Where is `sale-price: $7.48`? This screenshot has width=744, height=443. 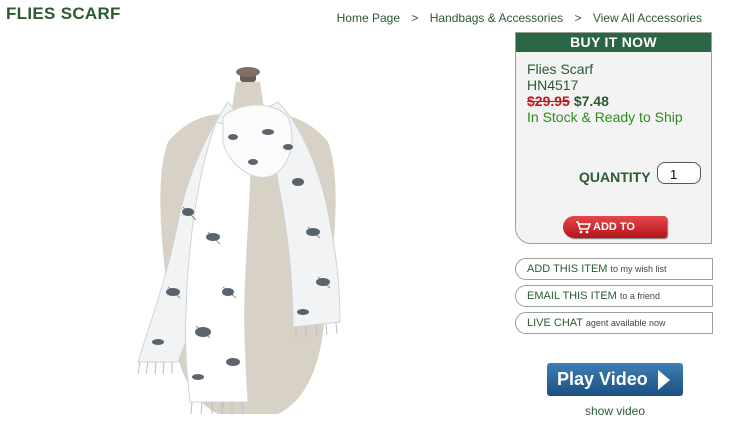 sale-price: $7.48 is located at coordinates (591, 101).